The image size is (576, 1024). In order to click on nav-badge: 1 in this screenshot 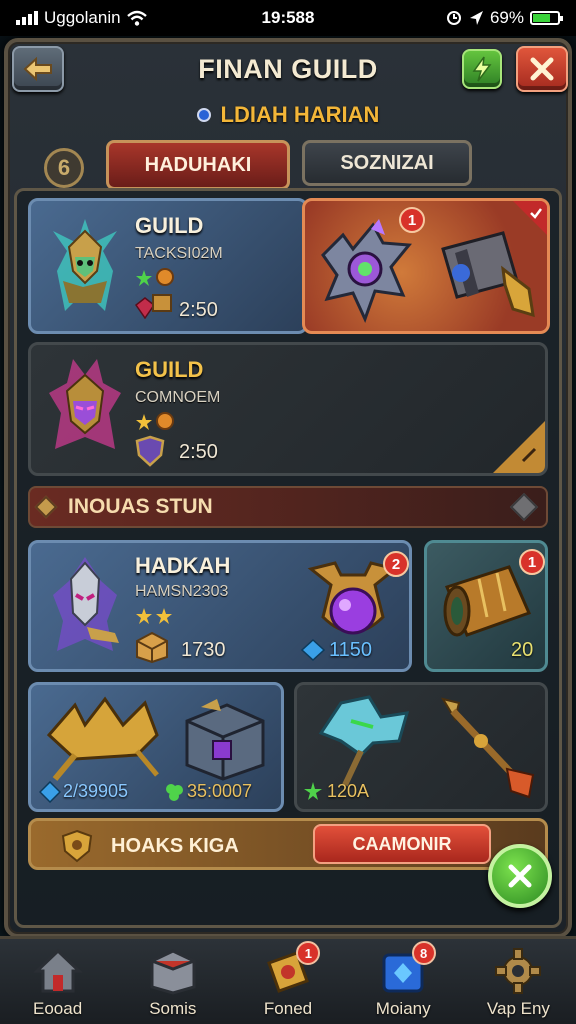, I will do `click(308, 953)`.